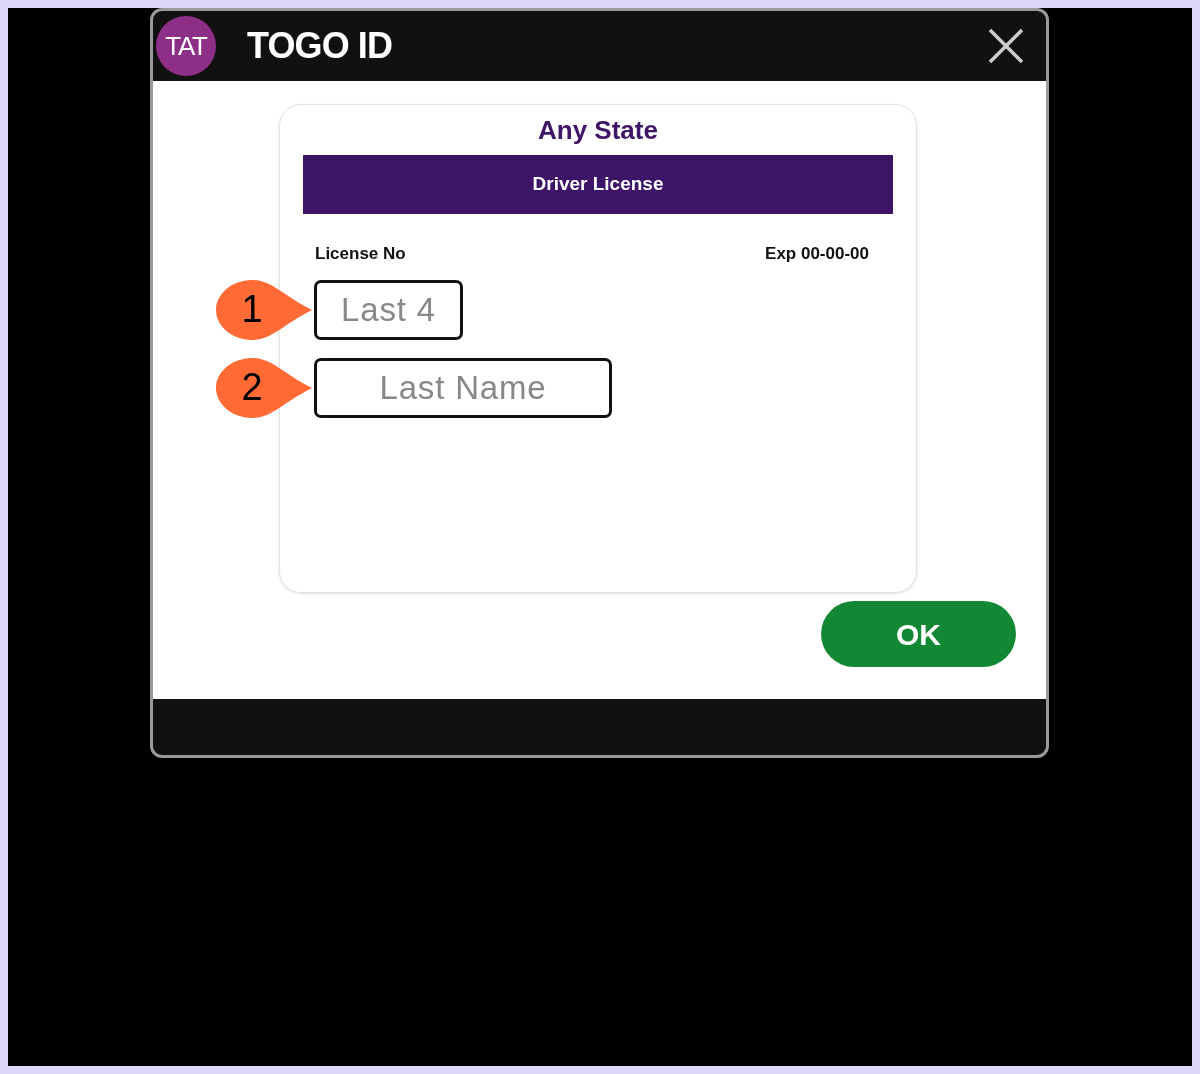 The height and width of the screenshot is (1074, 1200). What do you see at coordinates (320, 46) in the screenshot?
I see `window-title: TOGO ID` at bounding box center [320, 46].